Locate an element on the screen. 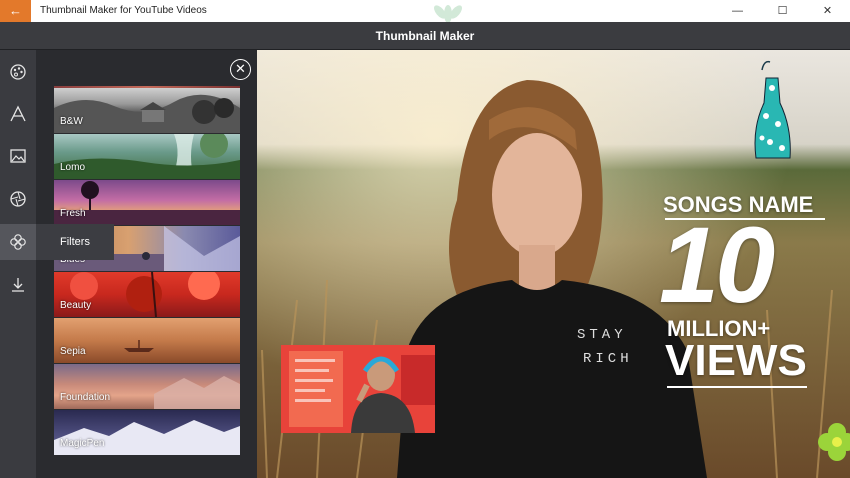 The width and height of the screenshot is (850, 478). filter-item: B&W is located at coordinates (147, 110).